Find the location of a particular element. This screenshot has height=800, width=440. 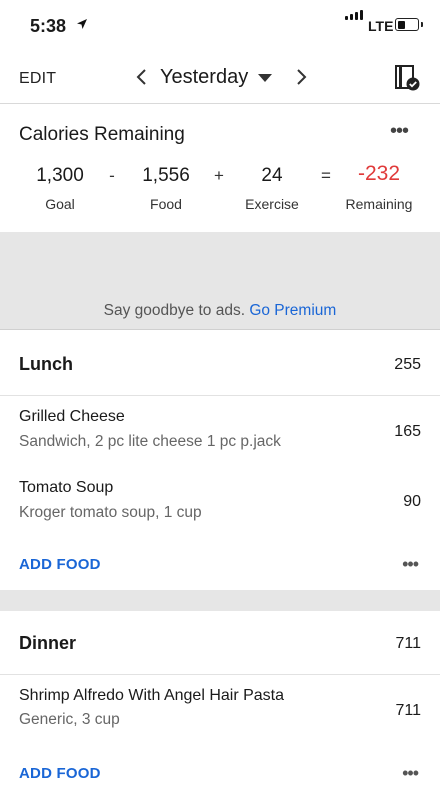

chevron-left-icon is located at coordinates (142, 77).